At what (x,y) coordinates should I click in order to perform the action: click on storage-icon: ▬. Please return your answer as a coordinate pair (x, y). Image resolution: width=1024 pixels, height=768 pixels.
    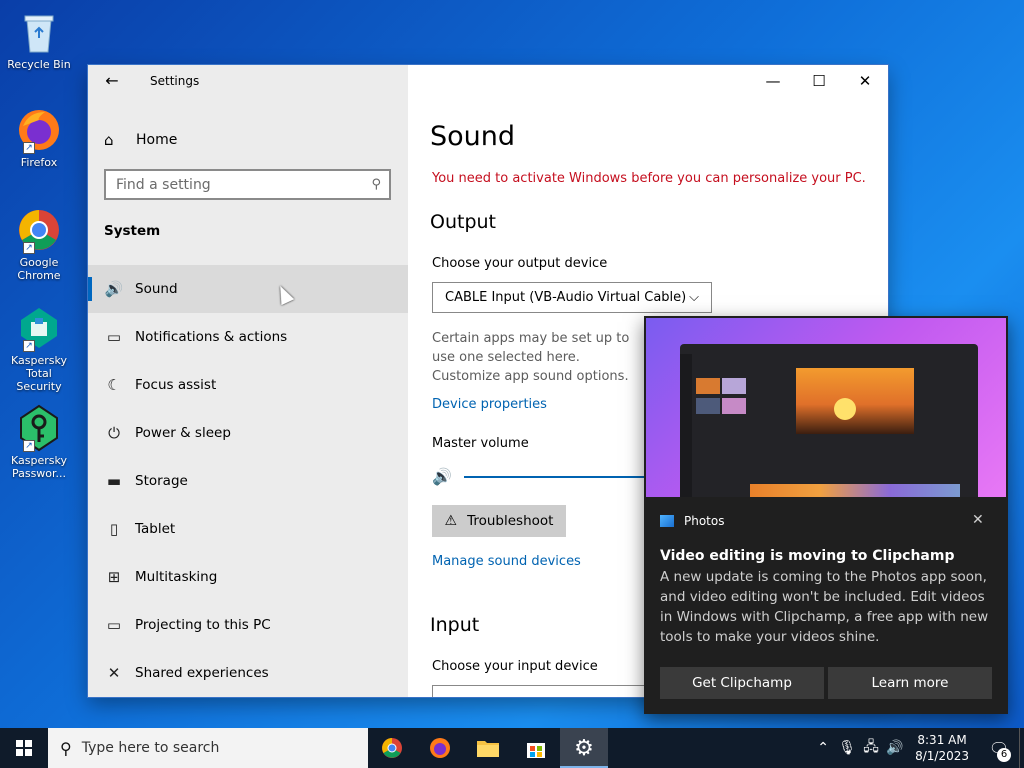
    Looking at the image, I should click on (114, 481).